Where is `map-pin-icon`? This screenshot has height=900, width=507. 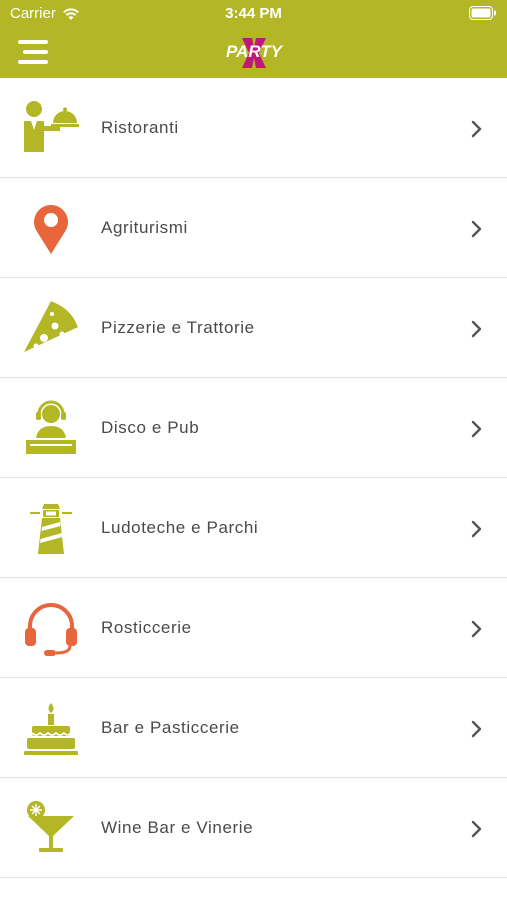 map-pin-icon is located at coordinates (51, 229).